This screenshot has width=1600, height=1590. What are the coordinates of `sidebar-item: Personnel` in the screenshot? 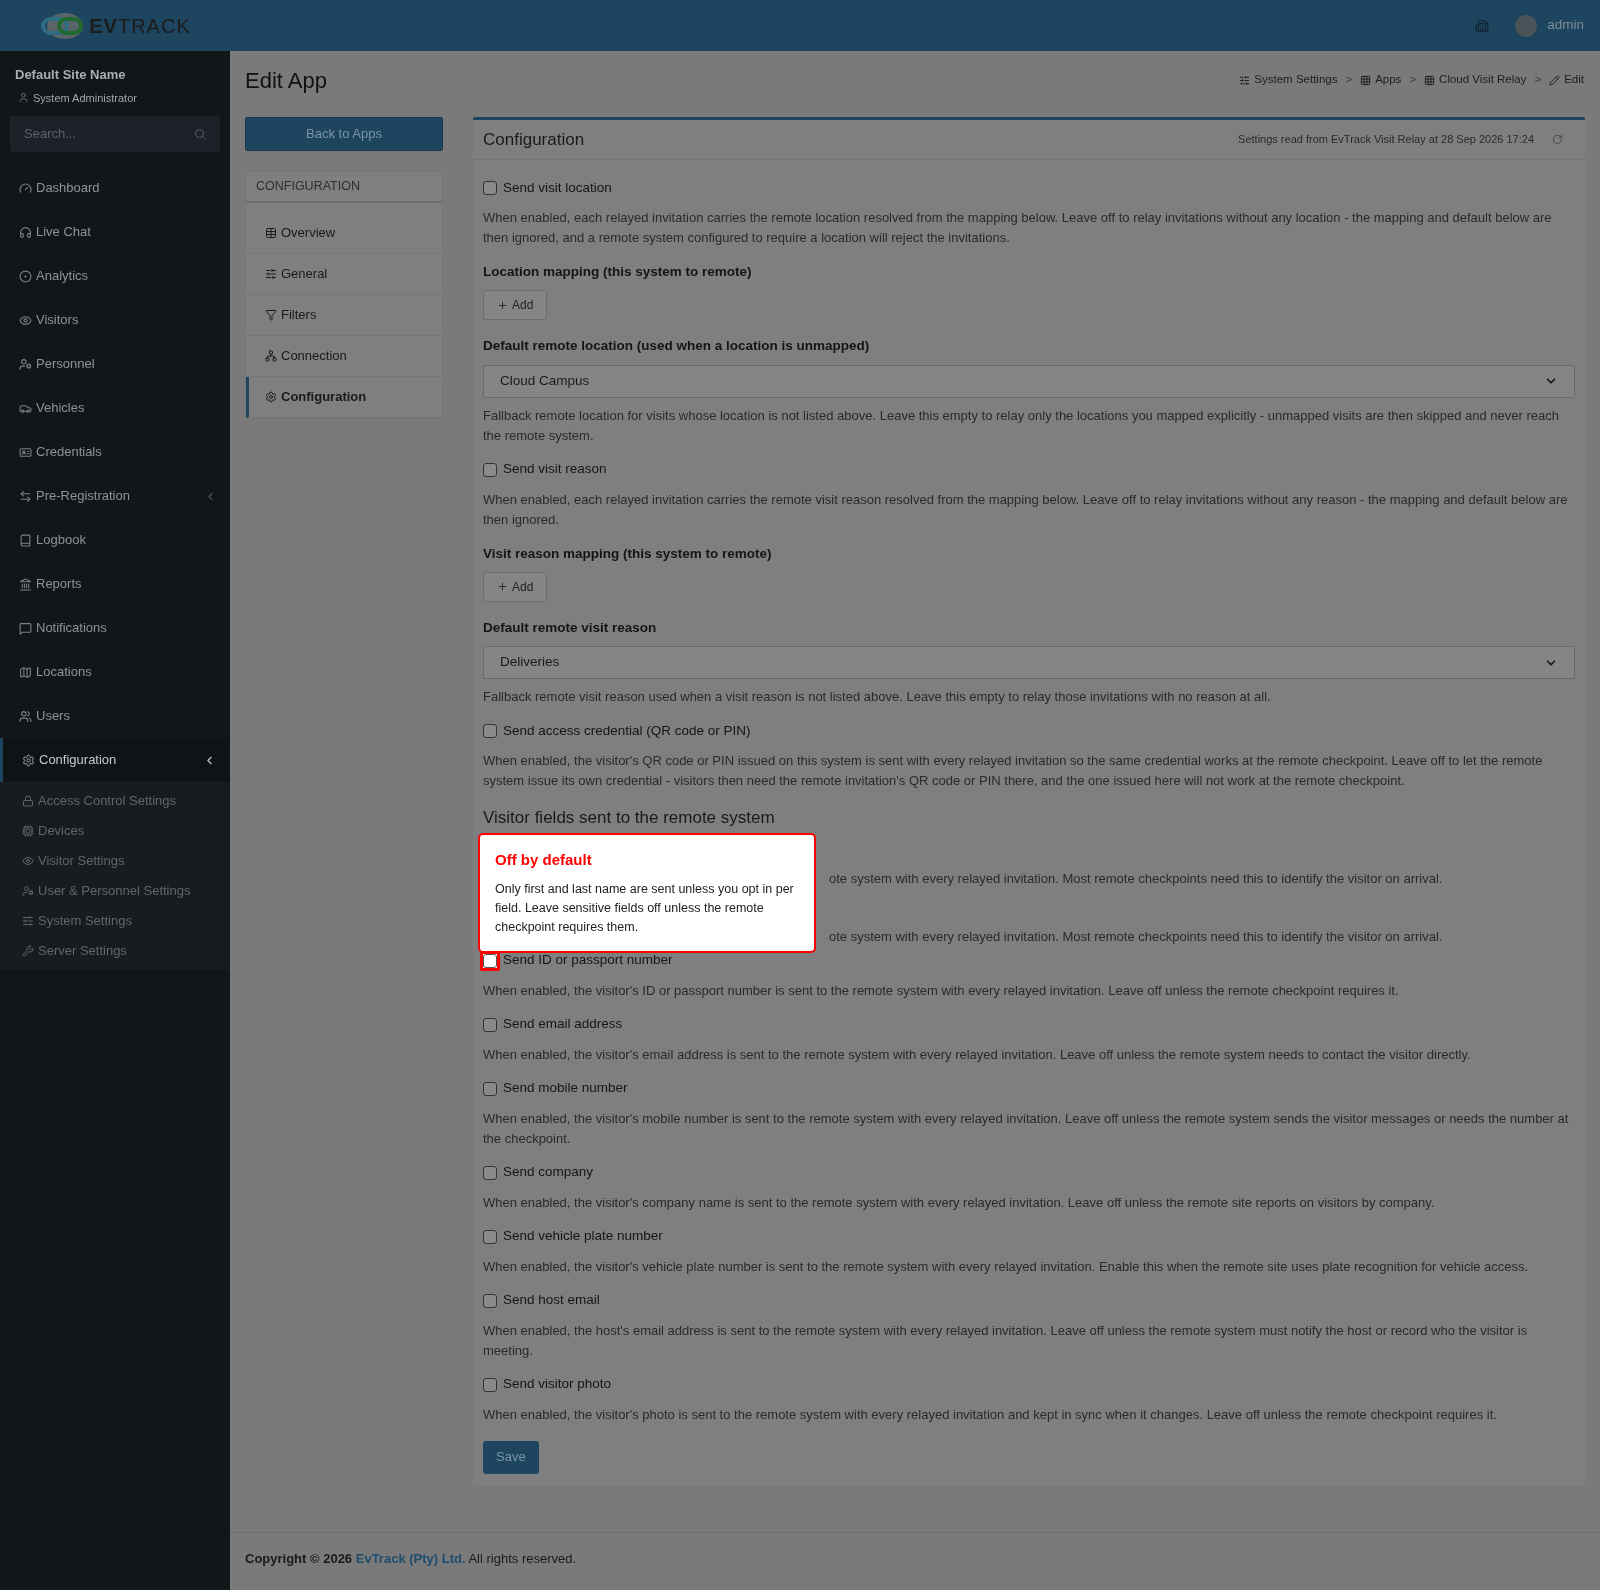 It's located at (115, 364).